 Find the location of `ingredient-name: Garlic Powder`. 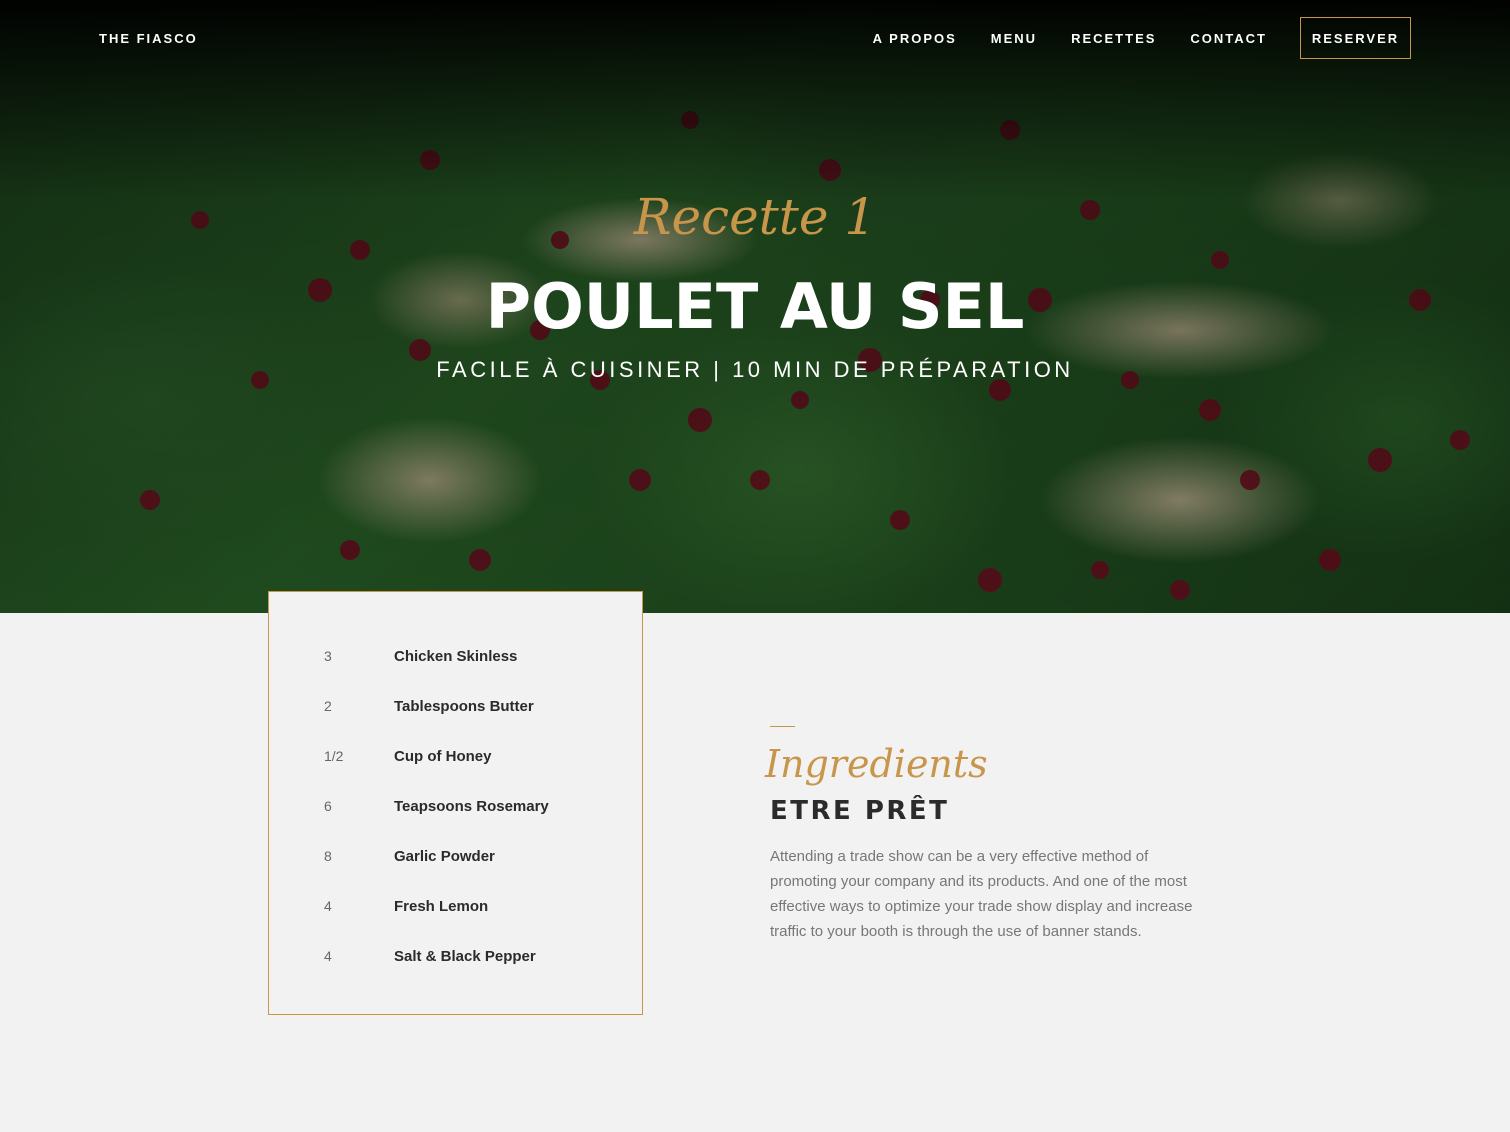

ingredient-name: Garlic Powder is located at coordinates (444, 856).